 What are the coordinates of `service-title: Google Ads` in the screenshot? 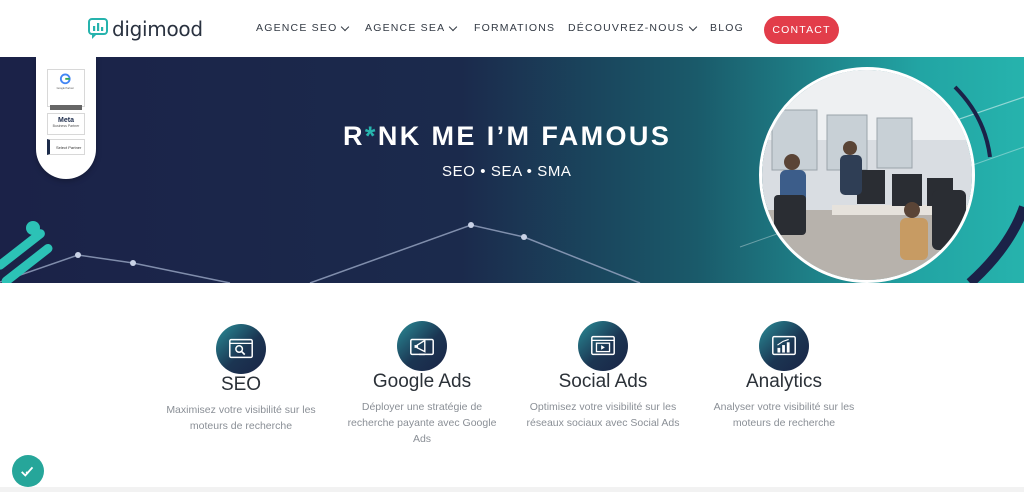 It's located at (422, 381).